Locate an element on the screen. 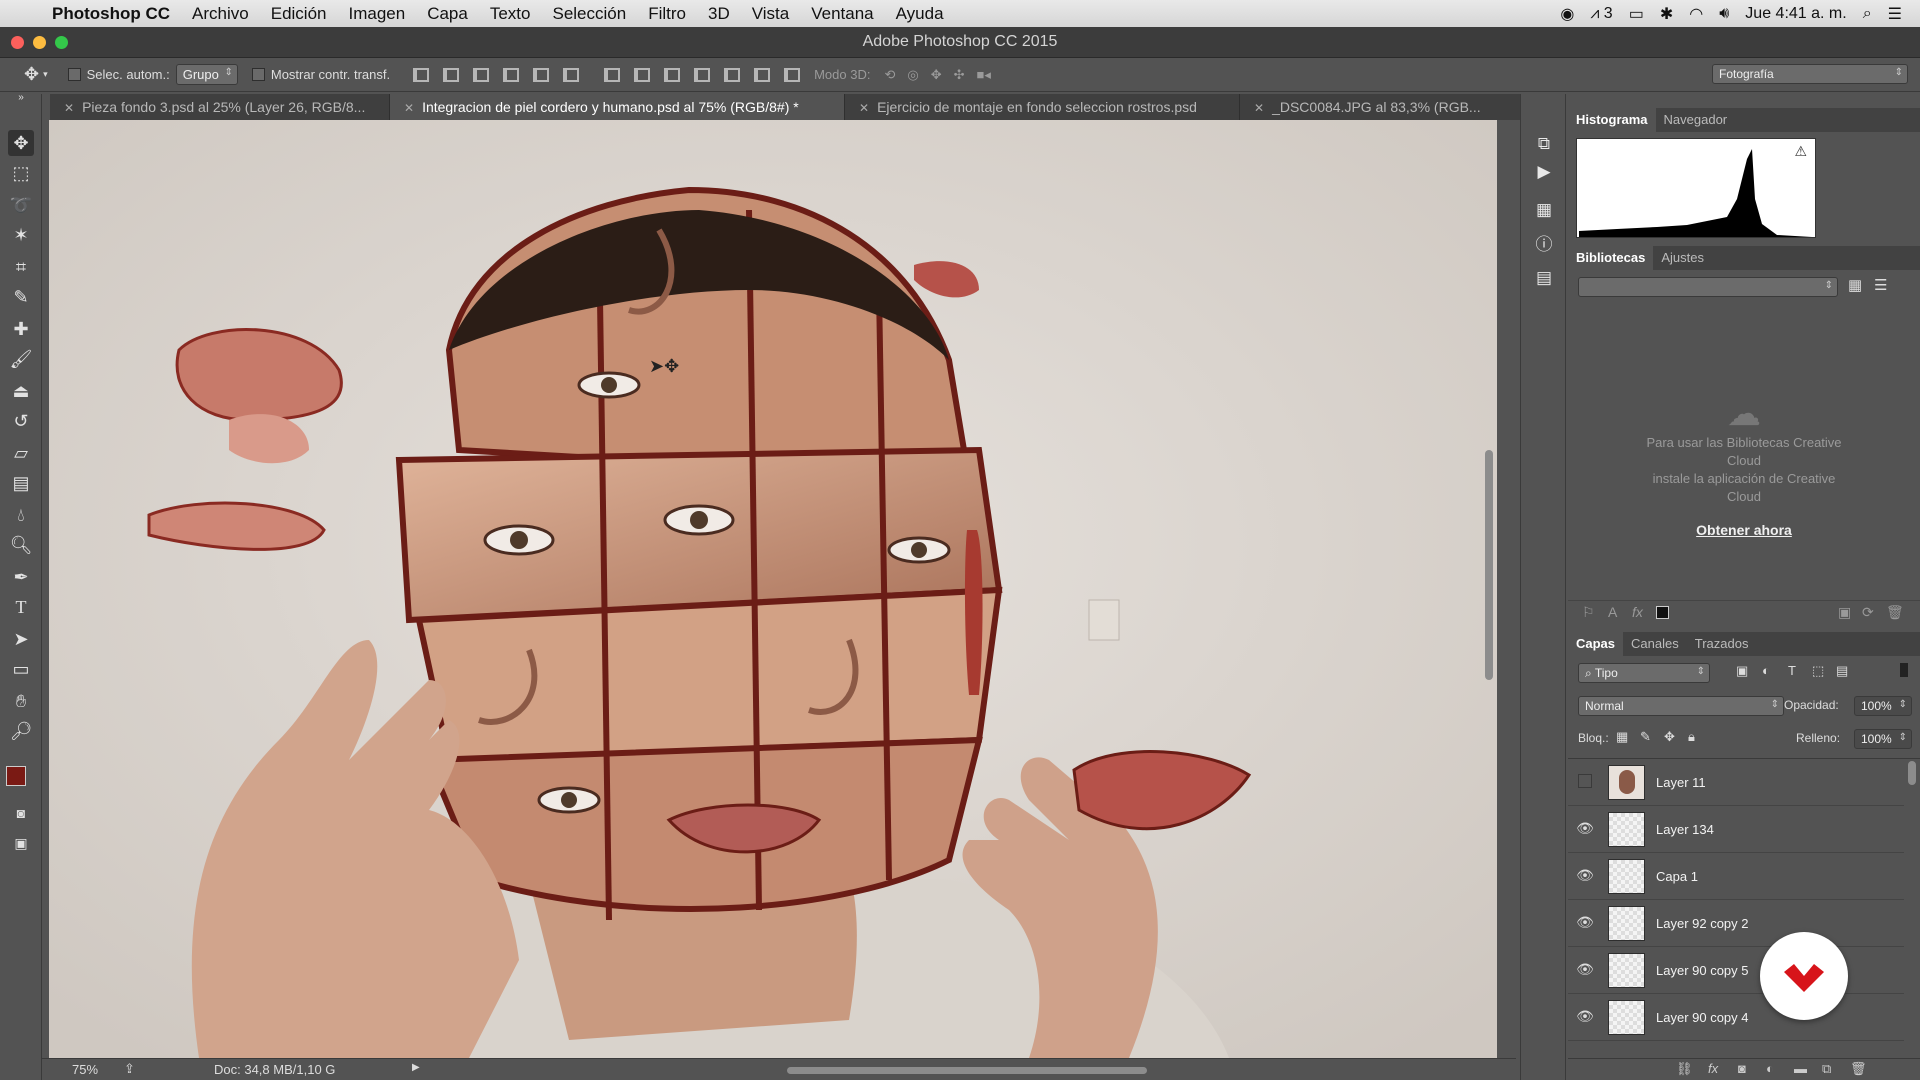 The width and height of the screenshot is (1920, 1080). distribute-right-icon is located at coordinates (762, 74).